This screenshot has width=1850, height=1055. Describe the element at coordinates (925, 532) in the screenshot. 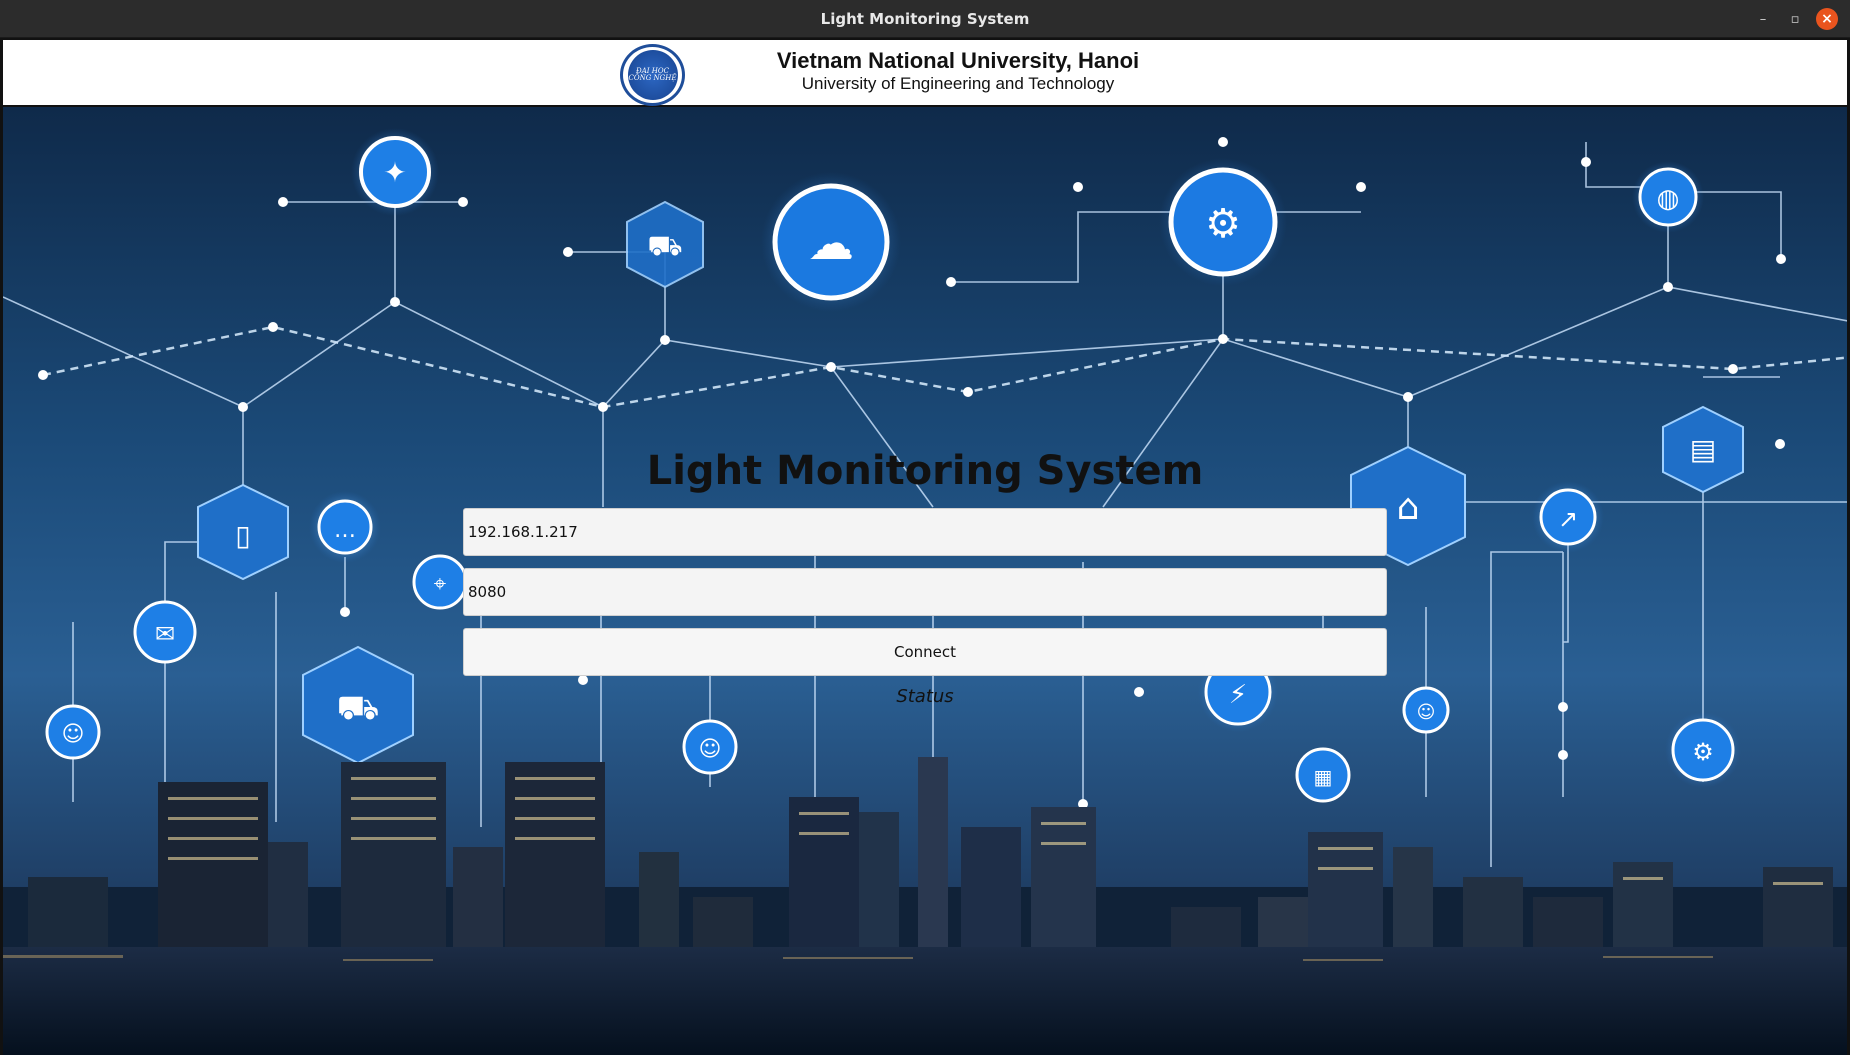

I see `ip-address-input` at that location.